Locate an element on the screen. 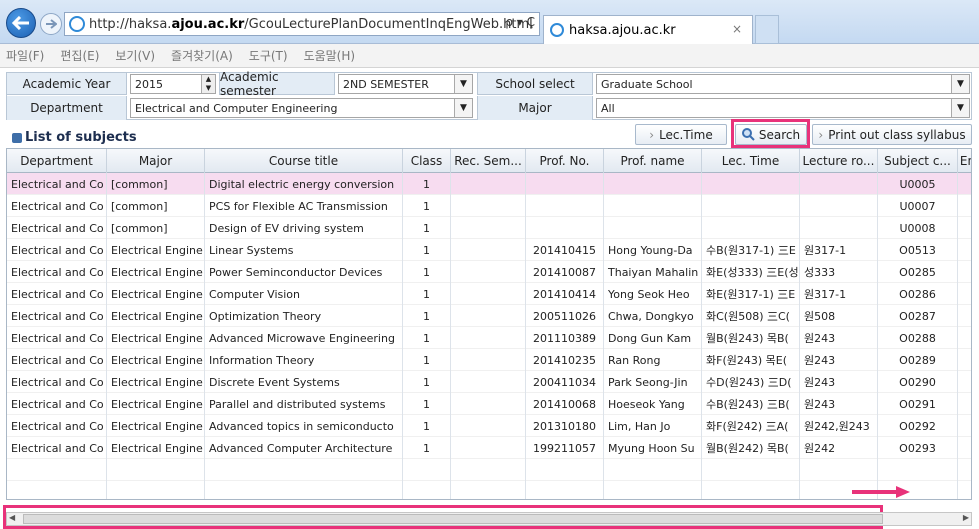  column-header: Major is located at coordinates (156, 161).